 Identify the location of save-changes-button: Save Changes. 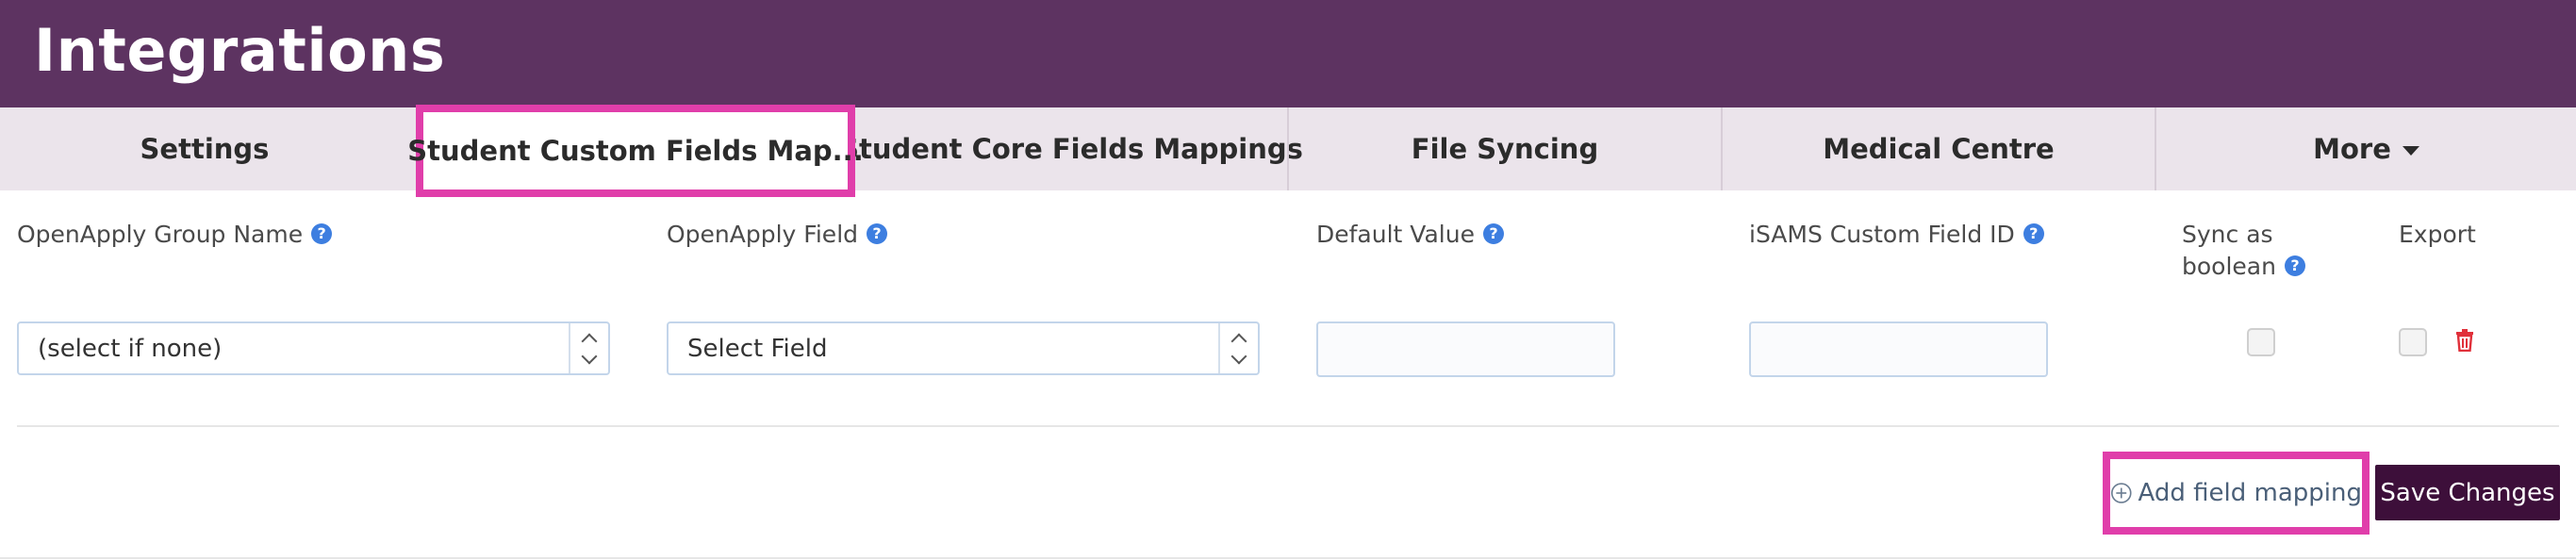
(2467, 492).